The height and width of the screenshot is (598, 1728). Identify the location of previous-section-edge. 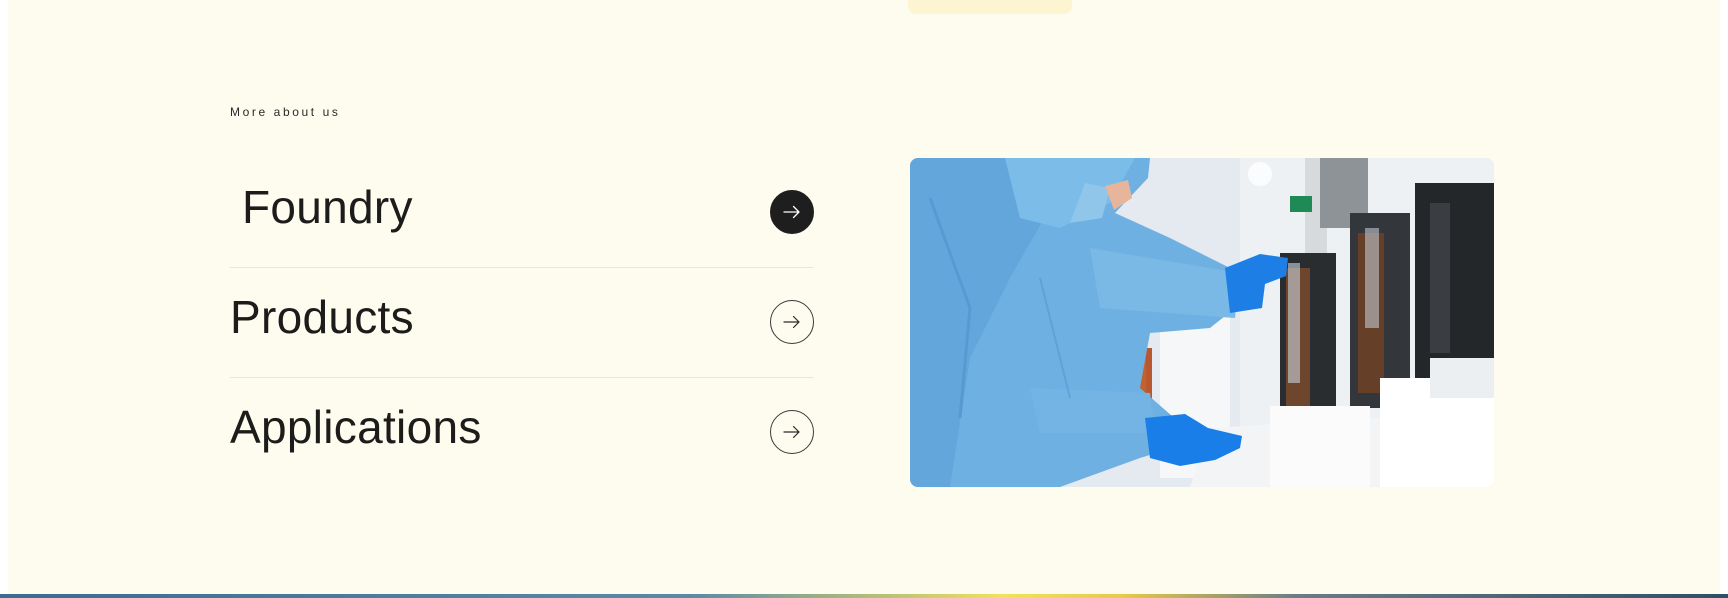
(990, 7).